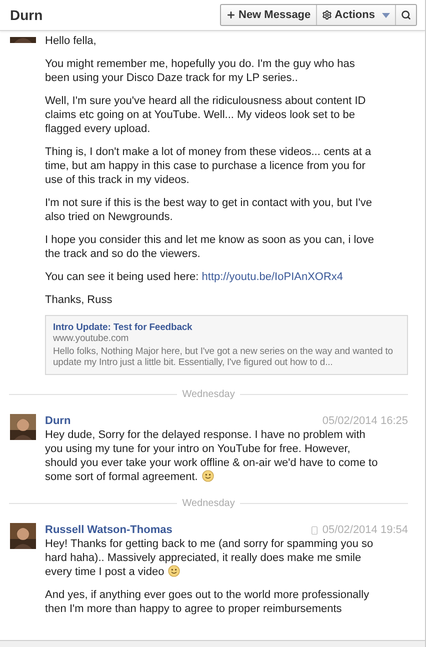 The width and height of the screenshot is (426, 647). I want to click on conversation-title: Durn, so click(26, 15).